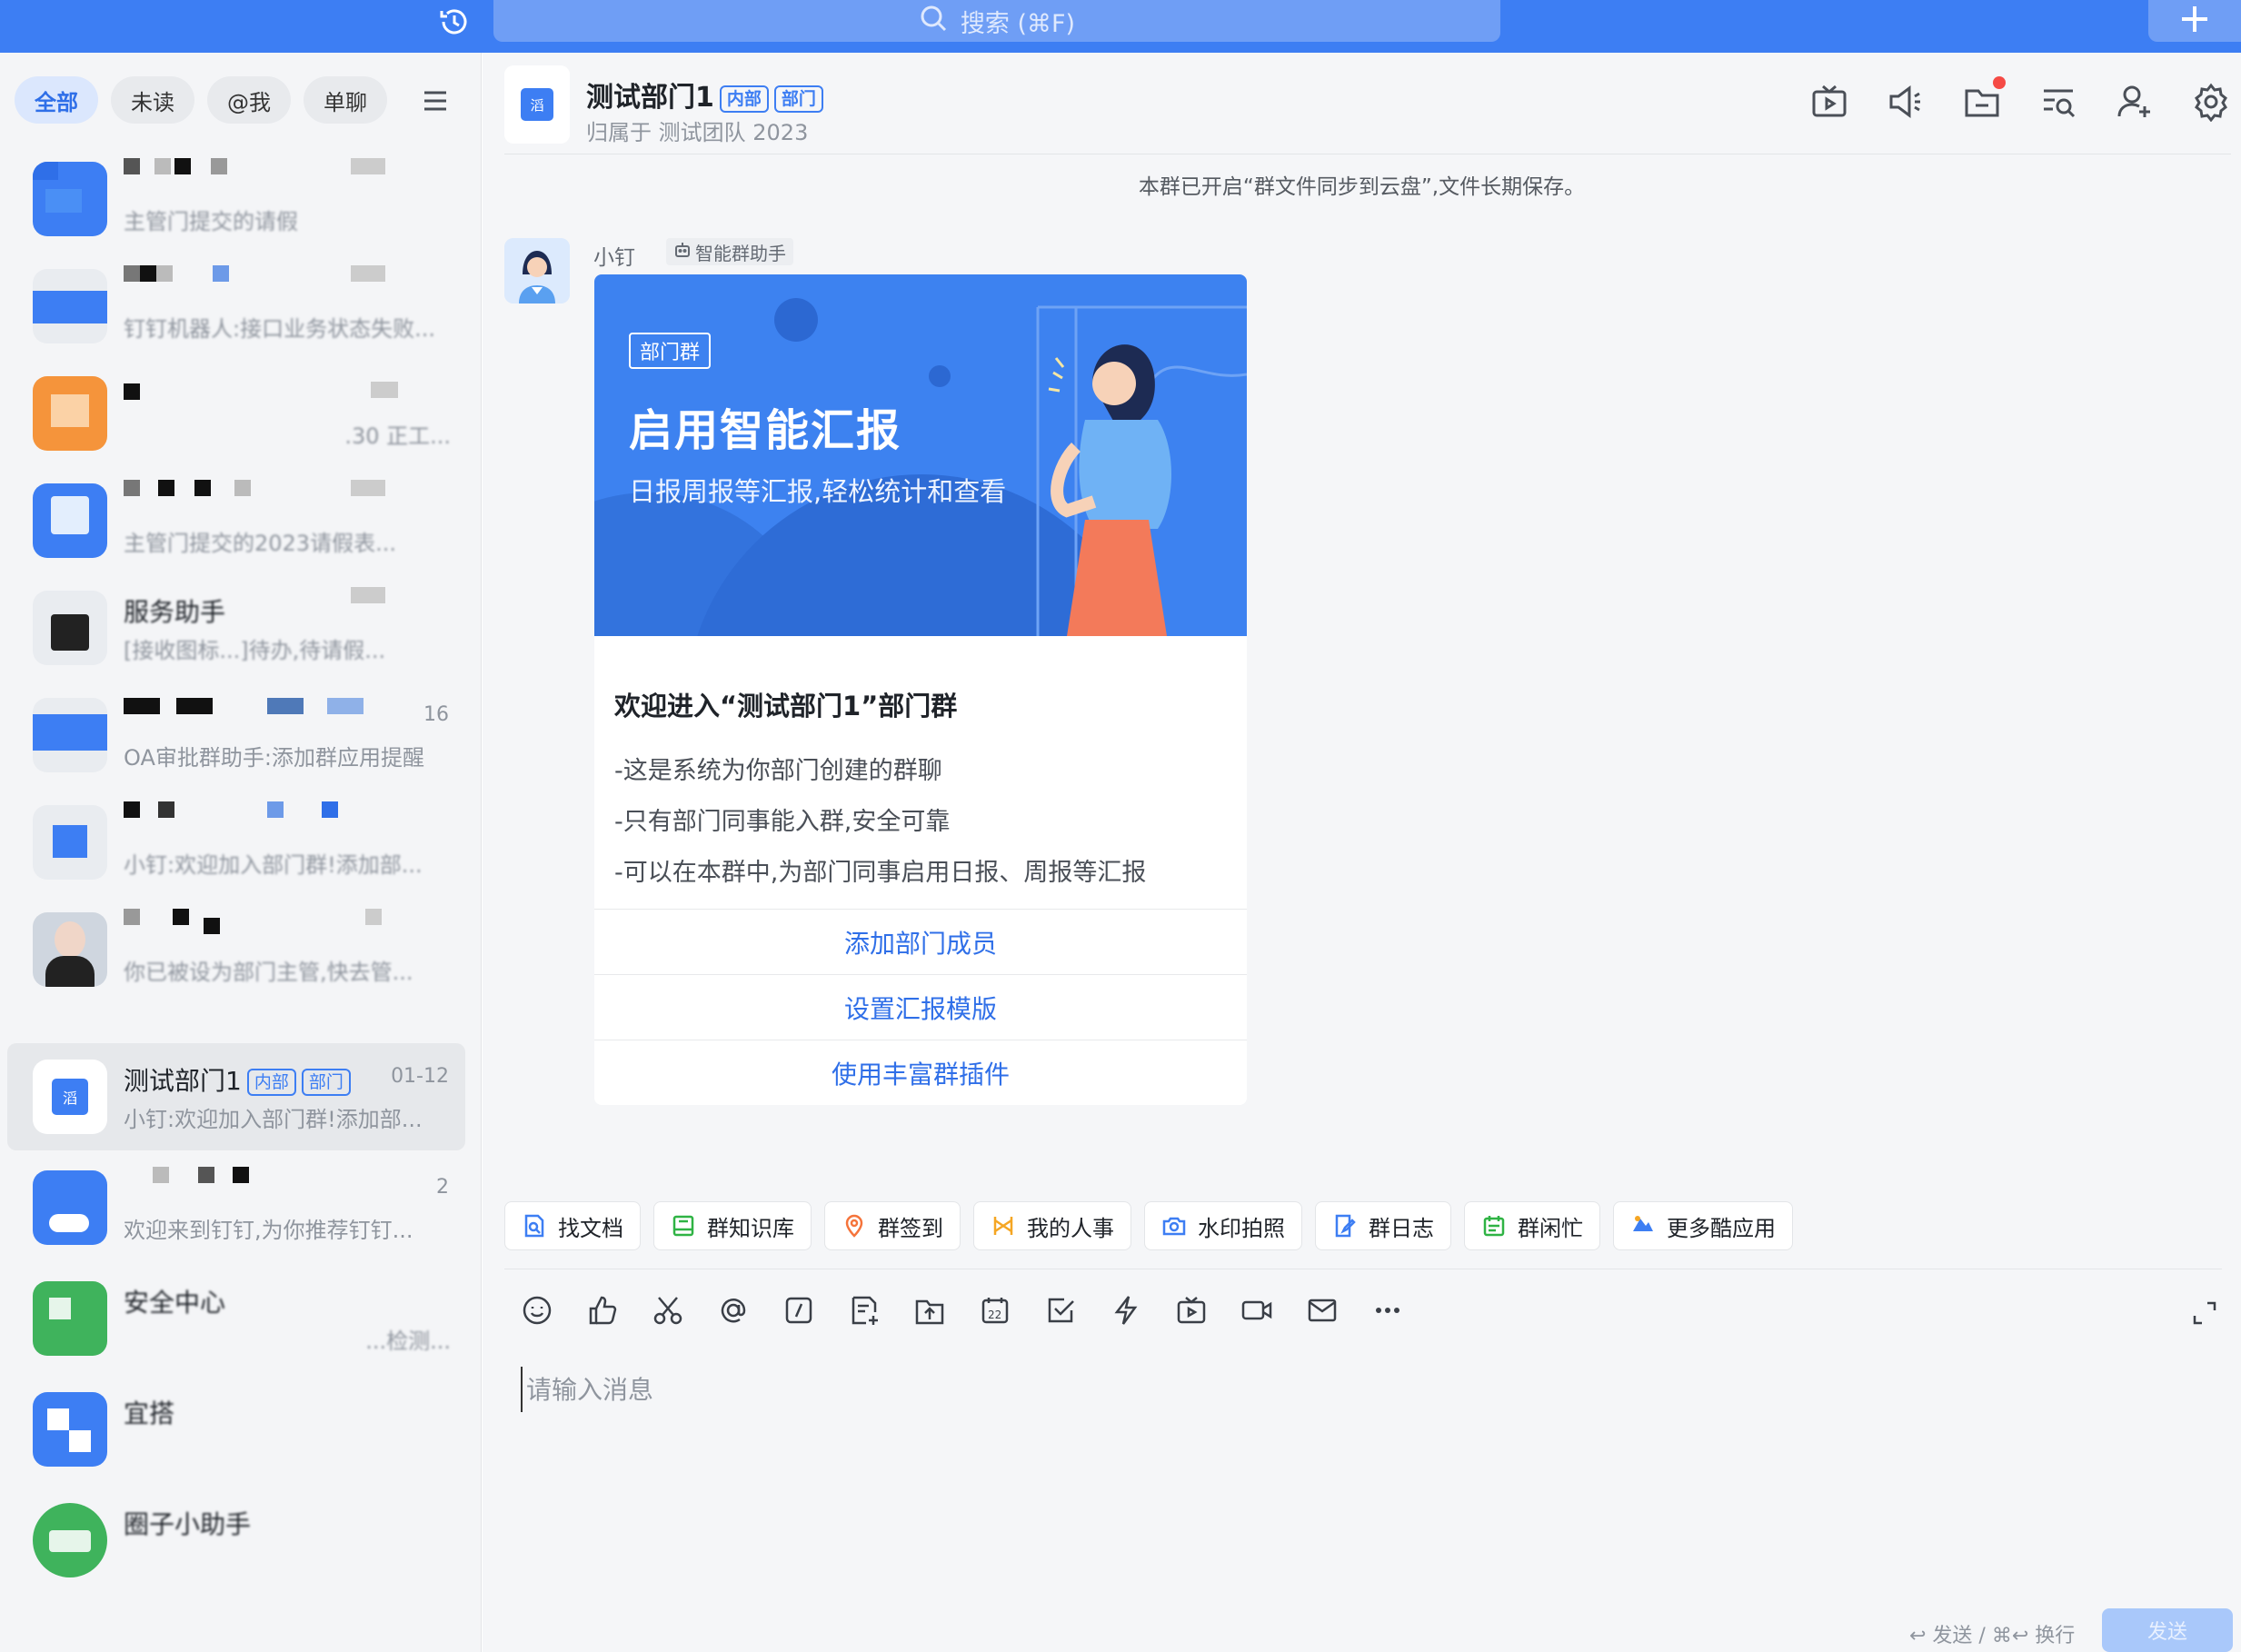 The width and height of the screenshot is (2241, 1652). I want to click on more-apps-icon, so click(1643, 1226).